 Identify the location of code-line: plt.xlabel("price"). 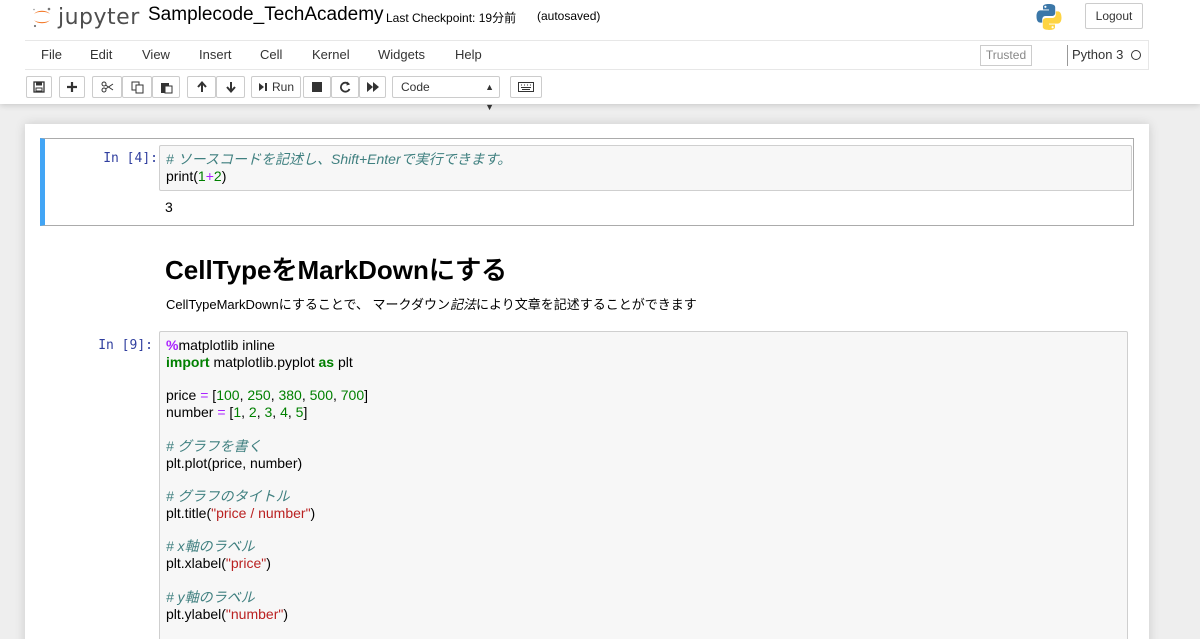
(218, 563).